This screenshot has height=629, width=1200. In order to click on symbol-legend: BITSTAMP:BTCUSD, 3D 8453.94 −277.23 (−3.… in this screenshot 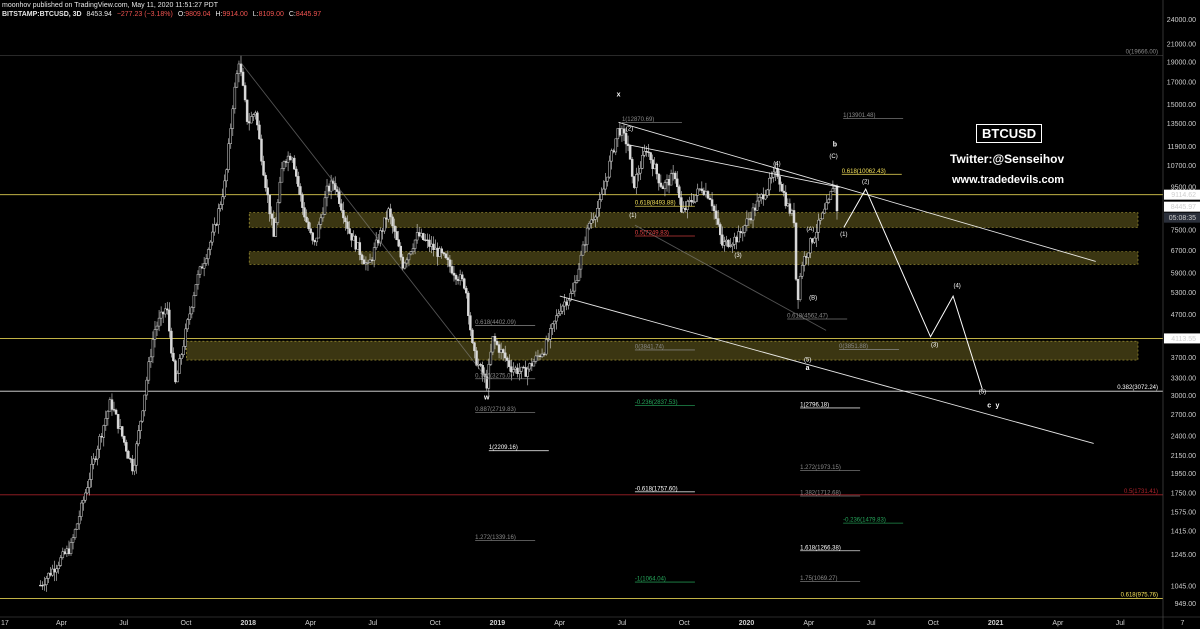, I will do `click(161, 14)`.